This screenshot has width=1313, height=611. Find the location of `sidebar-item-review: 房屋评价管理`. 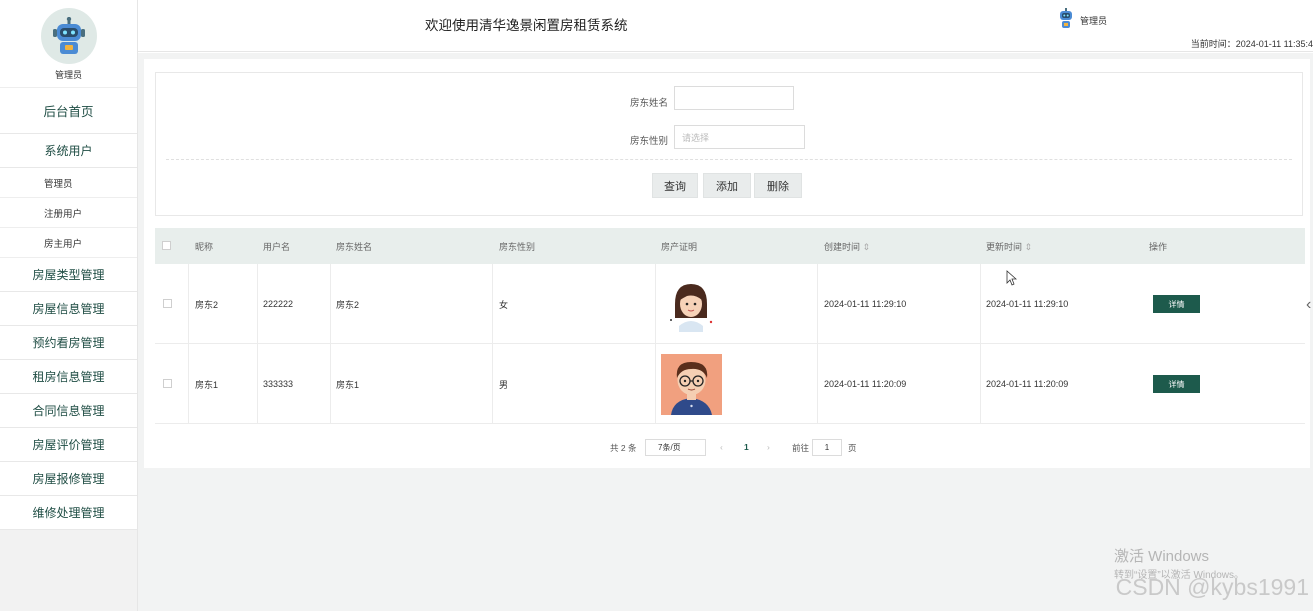

sidebar-item-review: 房屋评价管理 is located at coordinates (68, 445).